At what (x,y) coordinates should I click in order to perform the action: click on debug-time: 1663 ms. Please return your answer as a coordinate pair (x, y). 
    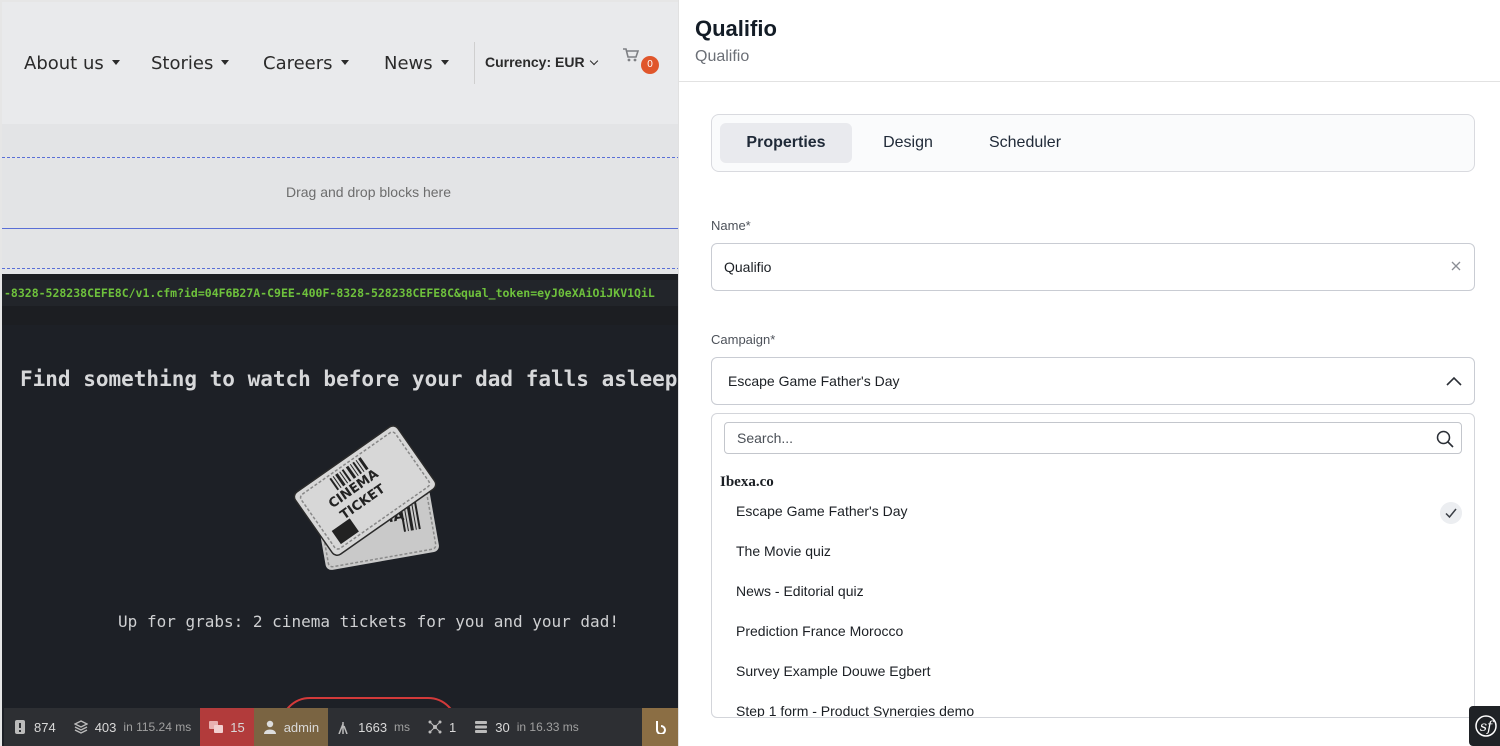
    Looking at the image, I should click on (373, 727).